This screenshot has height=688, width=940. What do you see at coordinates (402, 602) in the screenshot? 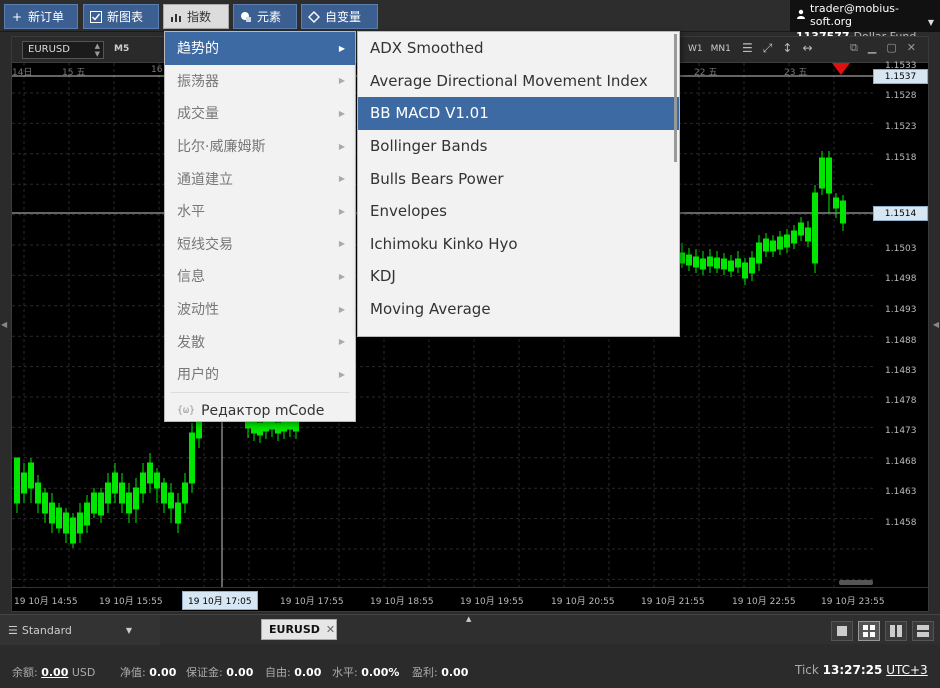
I see `time-tick-label: 19 10月 18:55` at bounding box center [402, 602].